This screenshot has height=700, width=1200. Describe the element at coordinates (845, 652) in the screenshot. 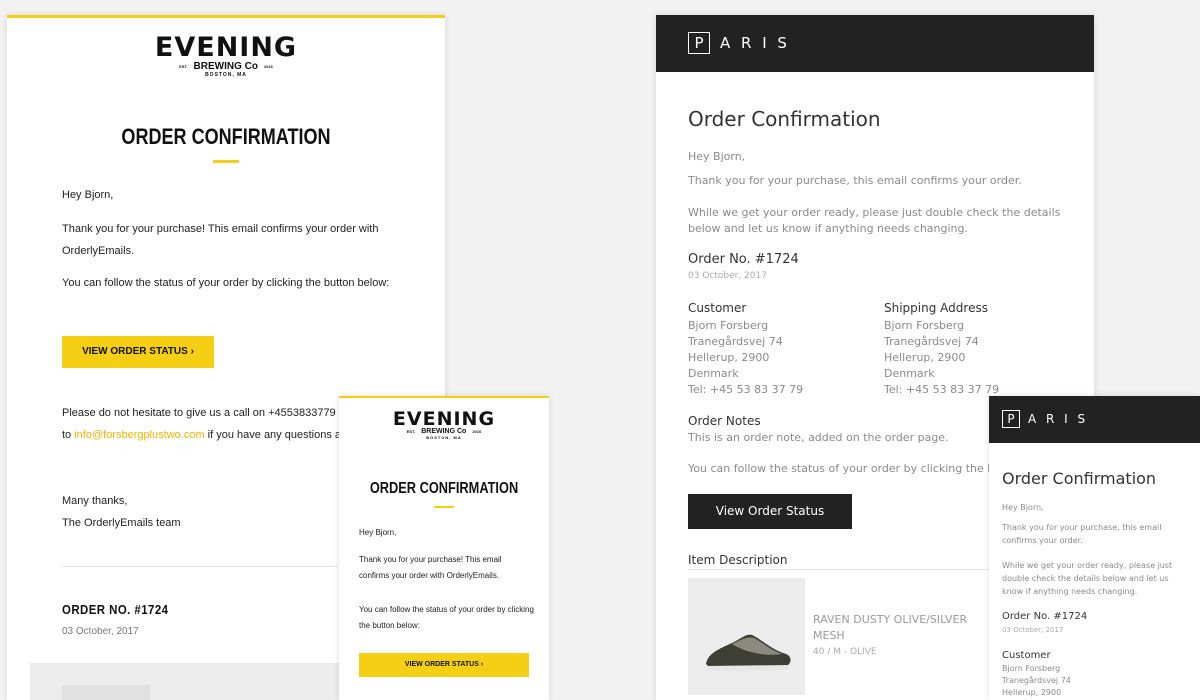

I see `item-variant: 40 / M - OLIVE` at that location.